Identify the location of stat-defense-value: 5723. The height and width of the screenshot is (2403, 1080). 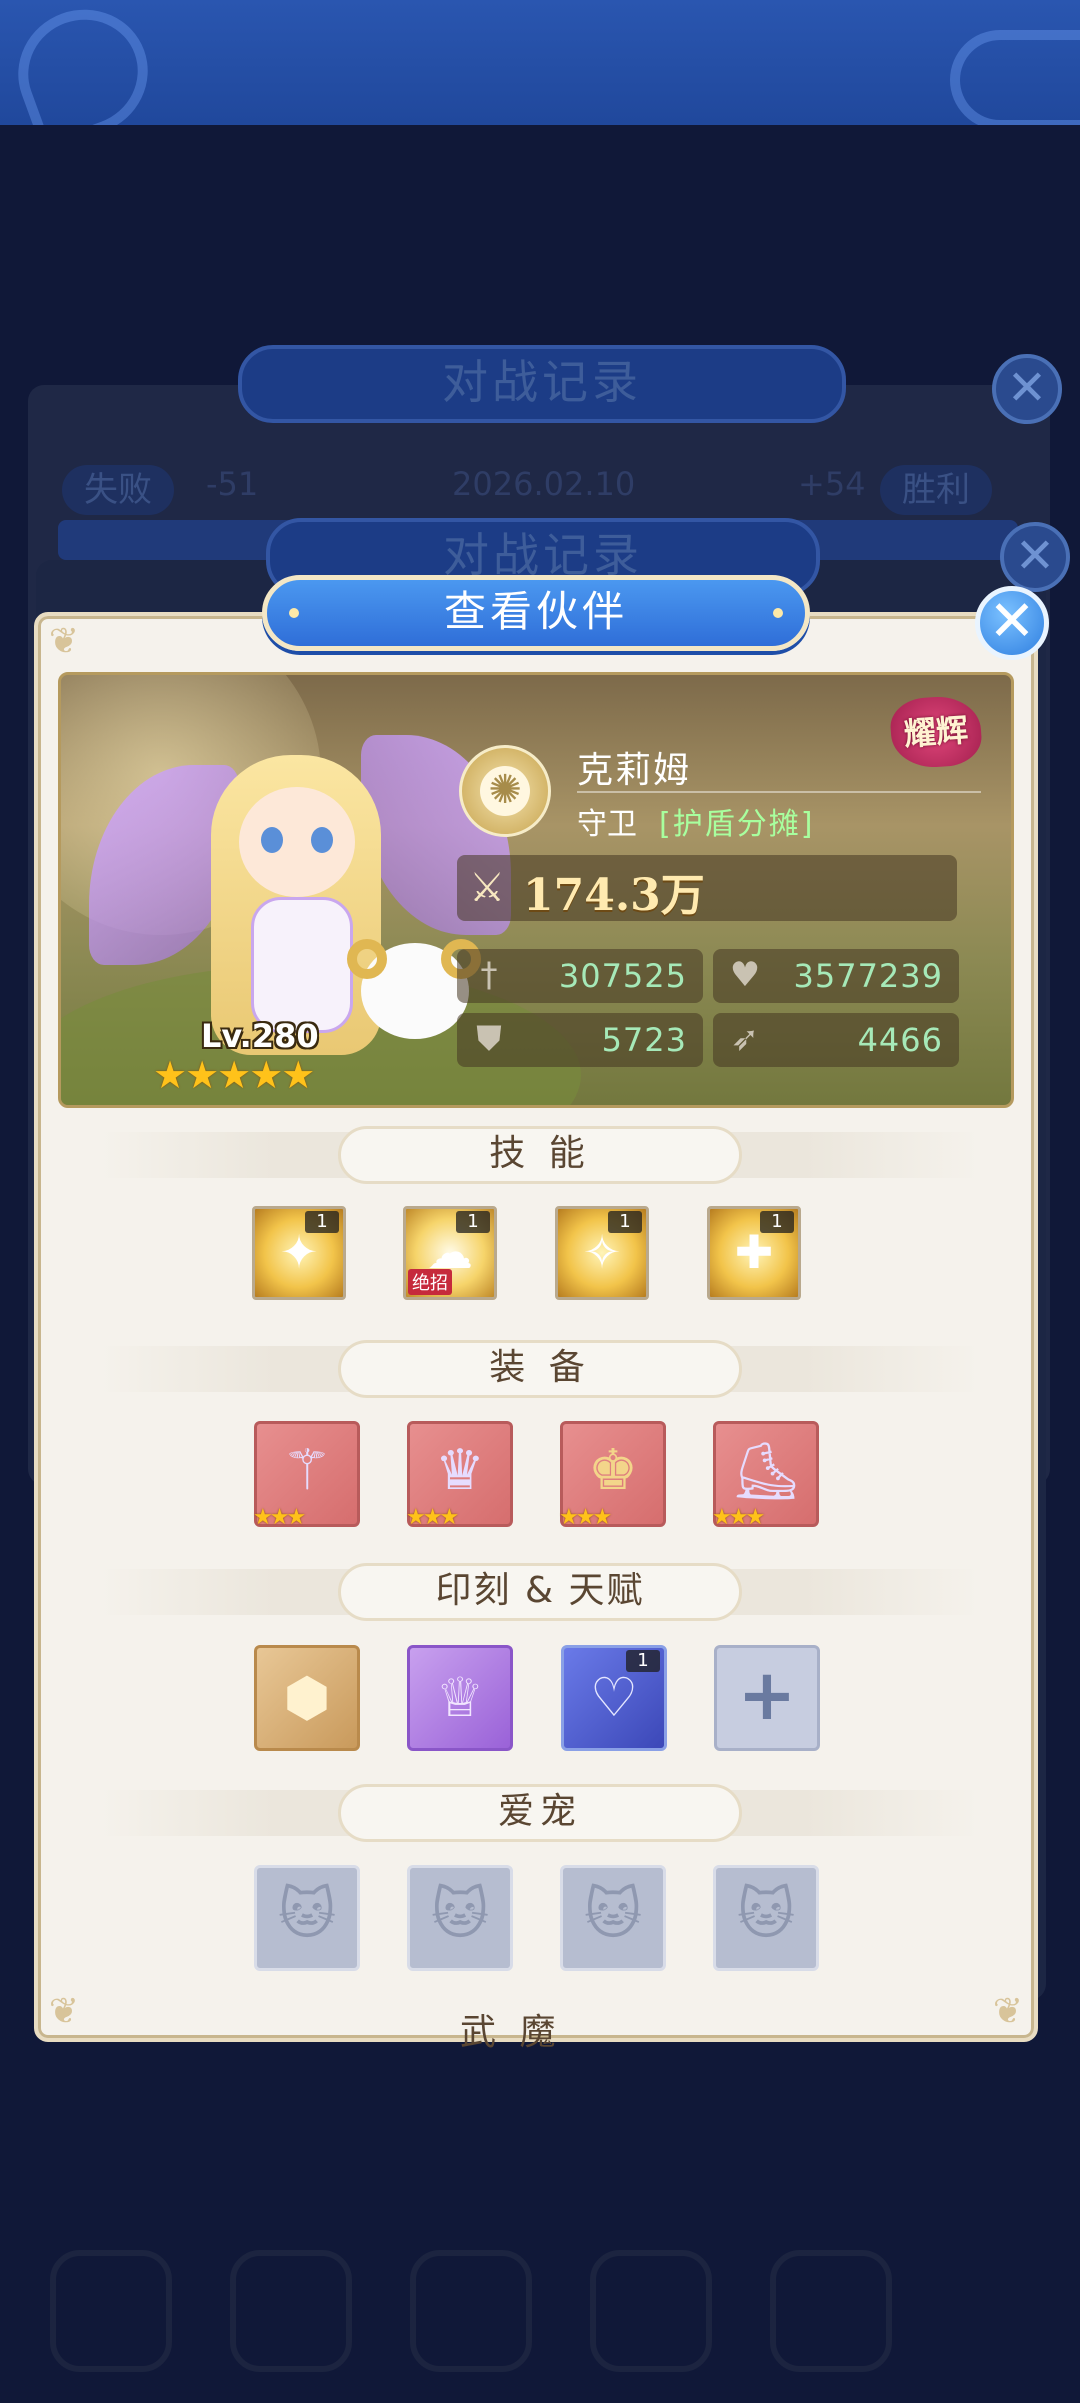
(644, 1040).